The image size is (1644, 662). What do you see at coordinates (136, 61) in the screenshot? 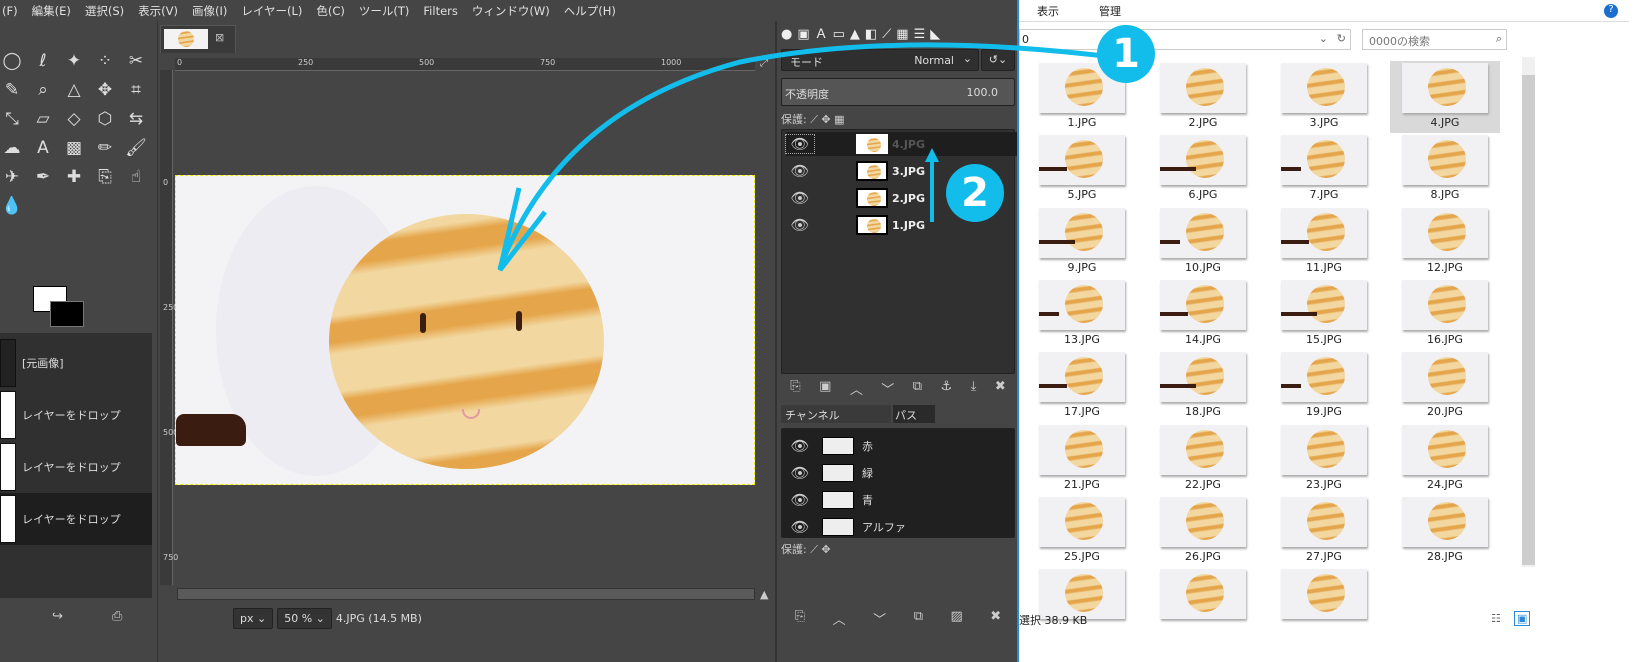
I see `scissors-tool-icon: ✂` at bounding box center [136, 61].